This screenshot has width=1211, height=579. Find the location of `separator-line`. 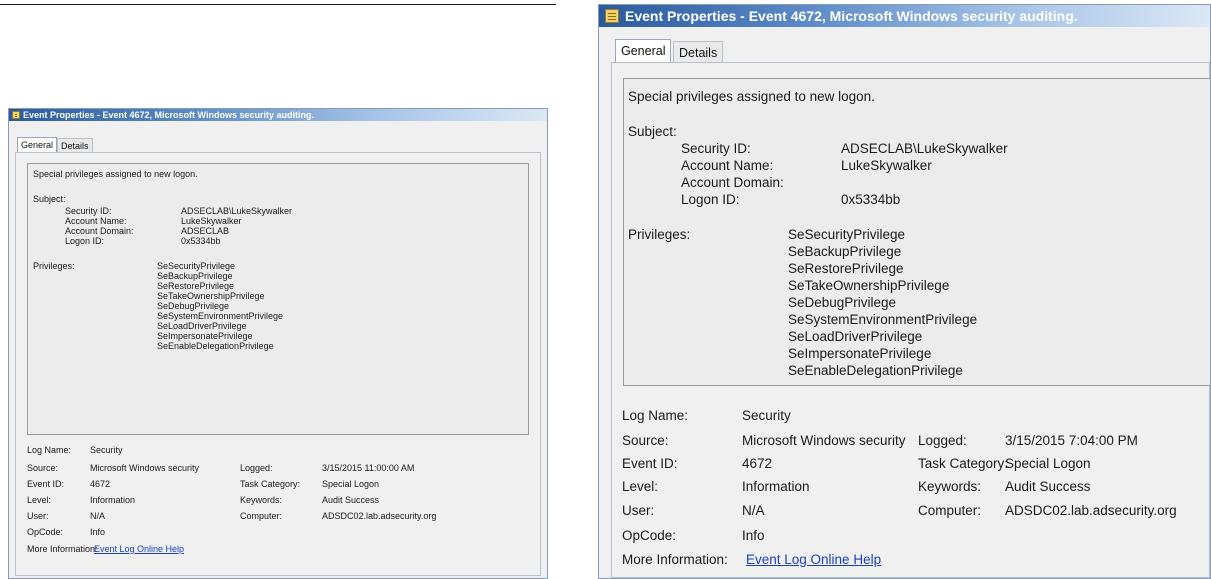

separator-line is located at coordinates (278, 4).